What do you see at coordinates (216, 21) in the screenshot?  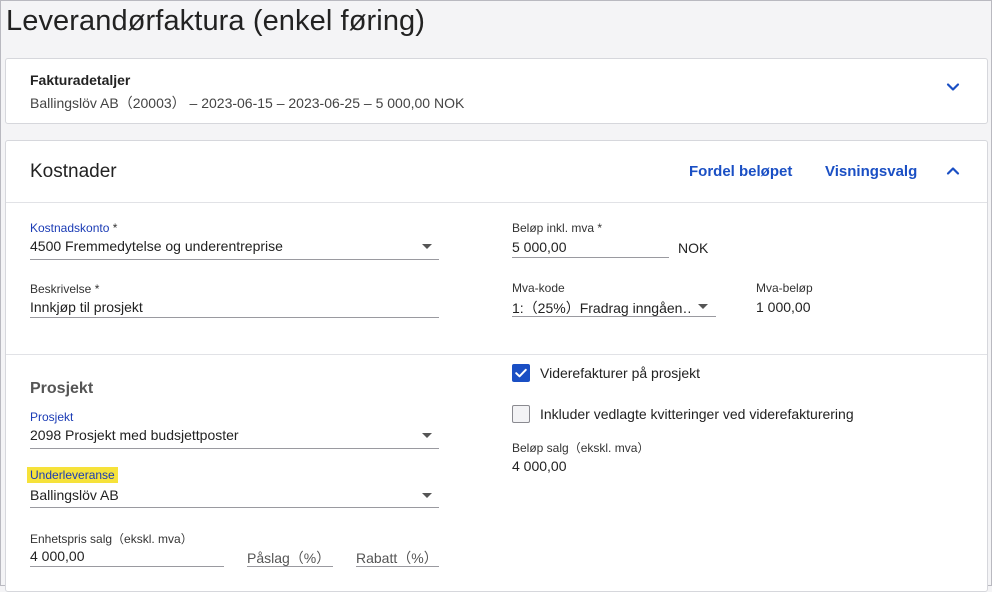 I see `page-title: Leverandørfaktura (enkel føring)` at bounding box center [216, 21].